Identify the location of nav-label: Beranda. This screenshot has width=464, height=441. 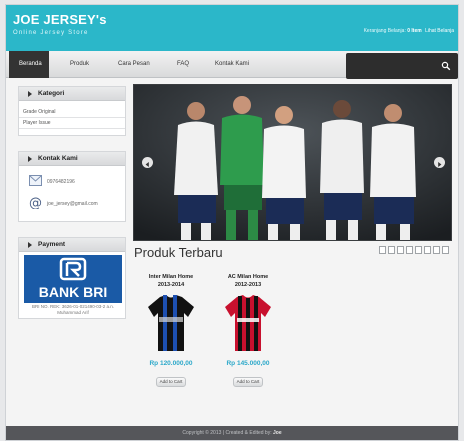
(30, 64).